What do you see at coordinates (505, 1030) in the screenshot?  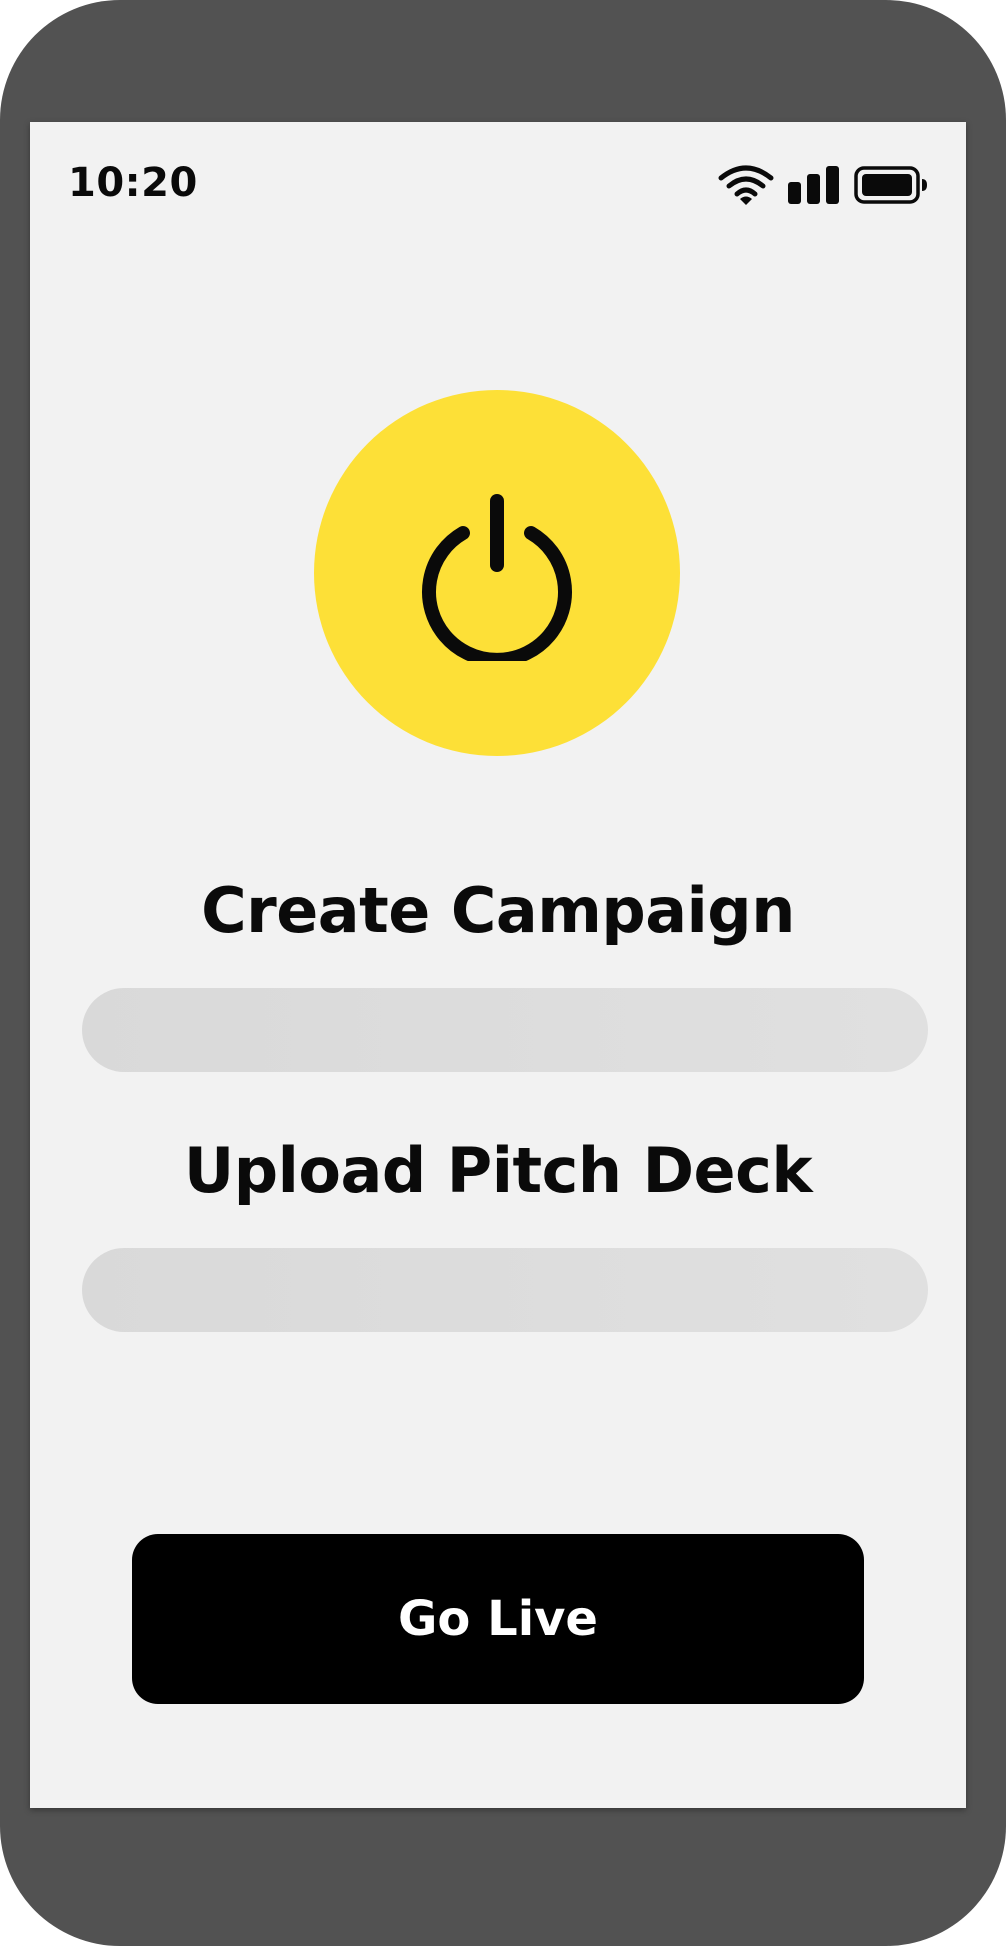 I see `campaign-input` at bounding box center [505, 1030].